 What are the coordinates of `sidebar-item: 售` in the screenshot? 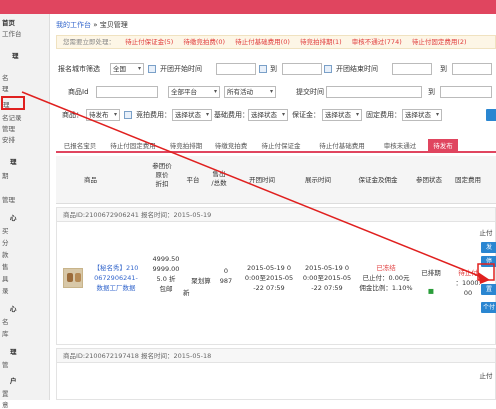 It's located at (5, 266).